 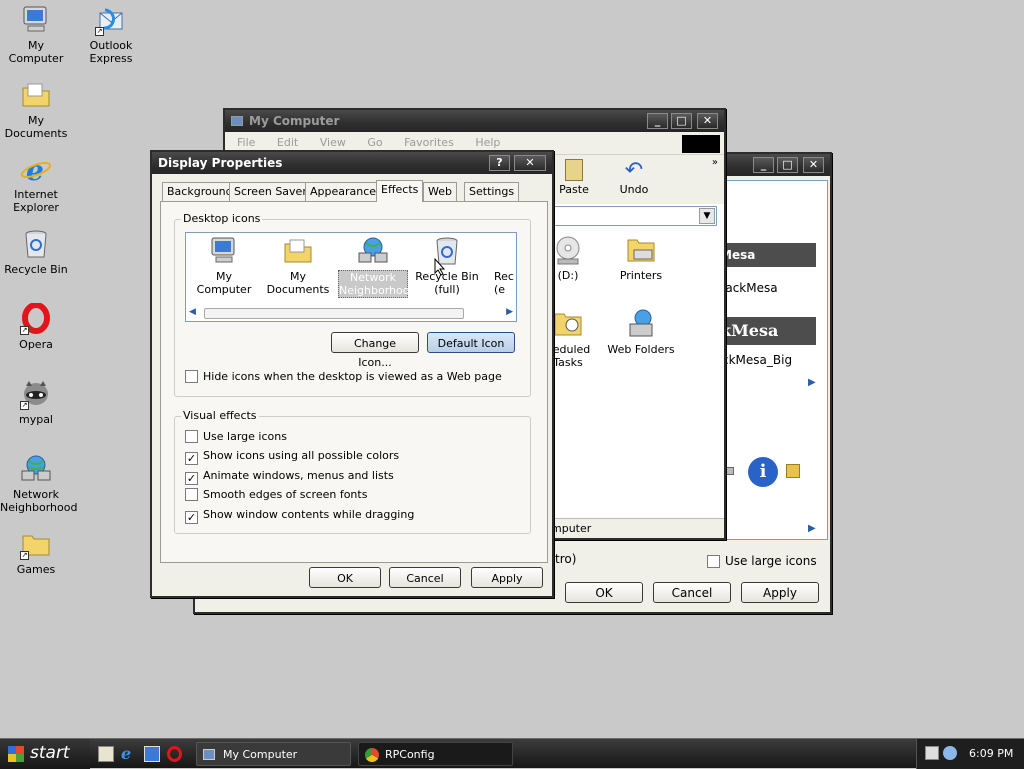 What do you see at coordinates (487, 142) in the screenshot?
I see `menu-help: Help` at bounding box center [487, 142].